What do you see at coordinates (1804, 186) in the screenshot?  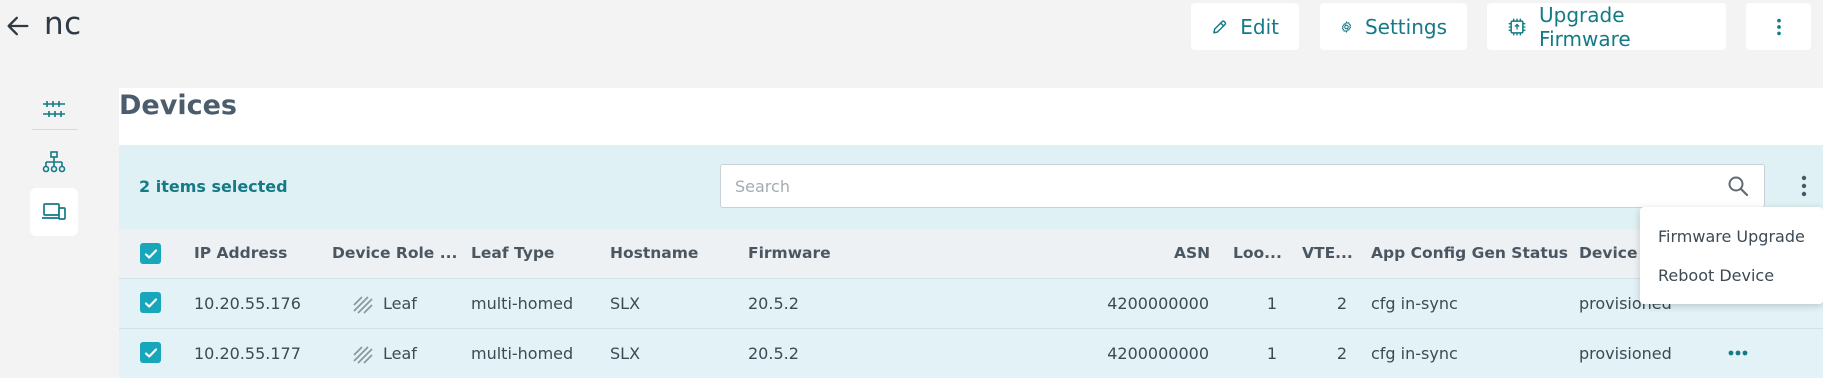 I see `toolbar-more-icon` at bounding box center [1804, 186].